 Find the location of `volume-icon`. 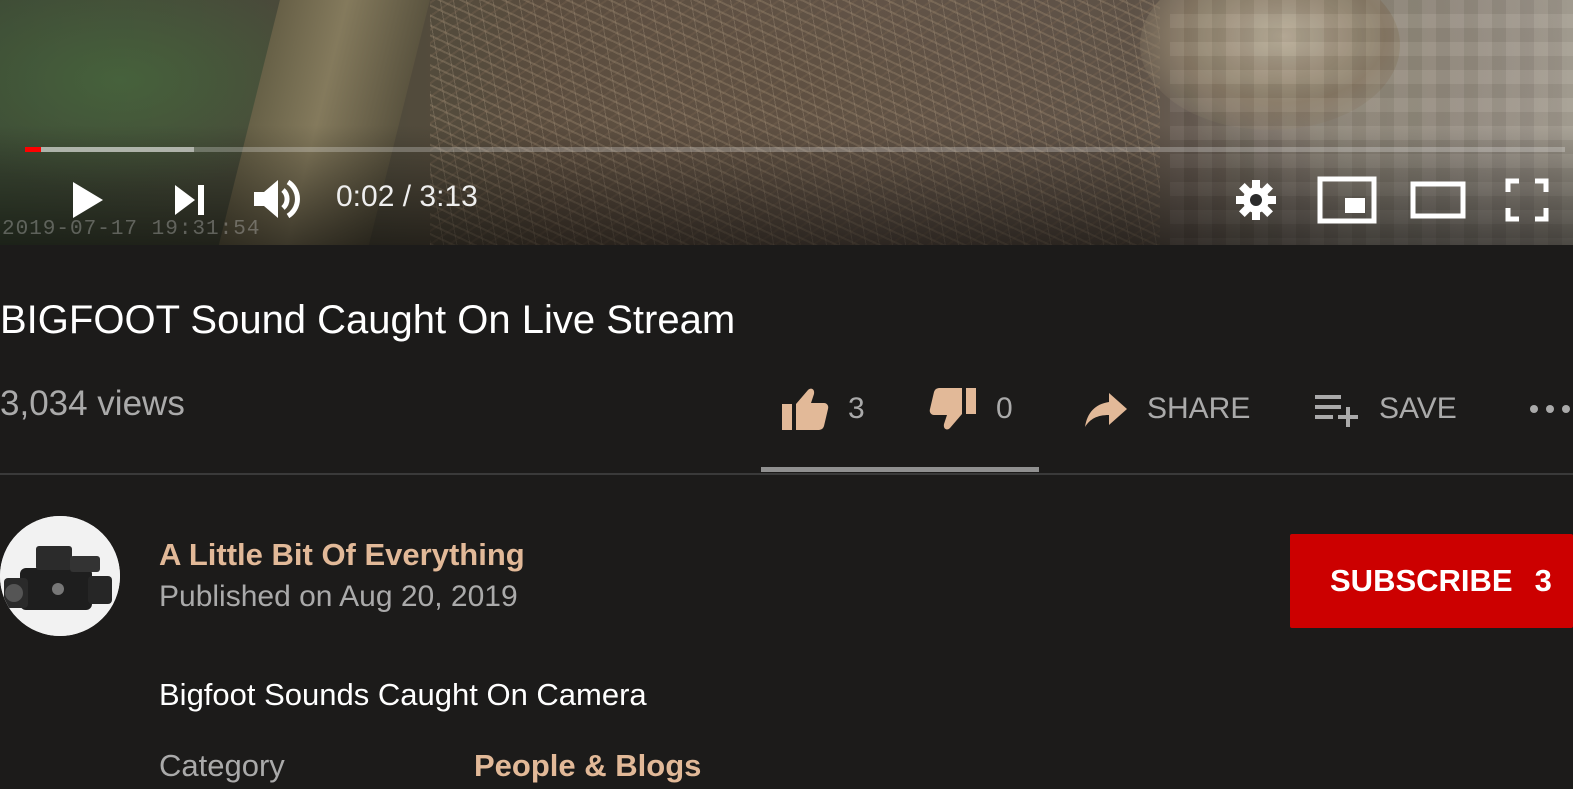

volume-icon is located at coordinates (276, 199).